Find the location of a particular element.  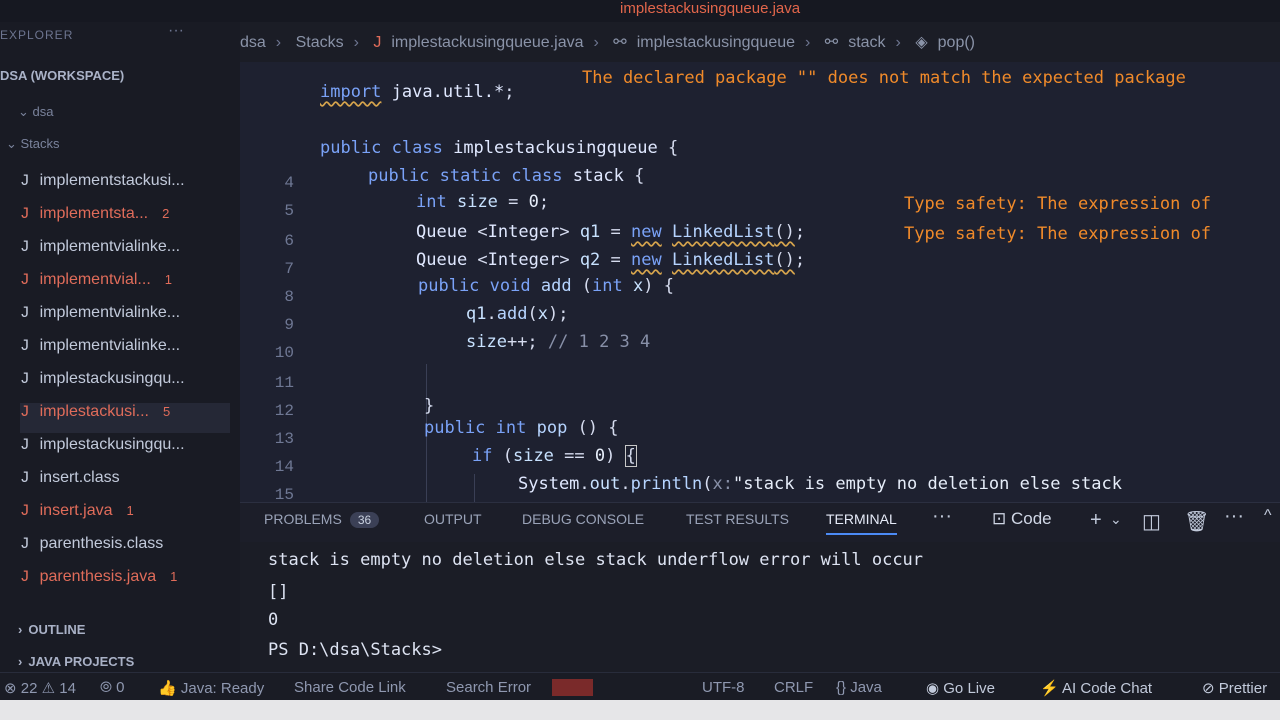

lightning-icon: ⚡ is located at coordinates (1051, 688).